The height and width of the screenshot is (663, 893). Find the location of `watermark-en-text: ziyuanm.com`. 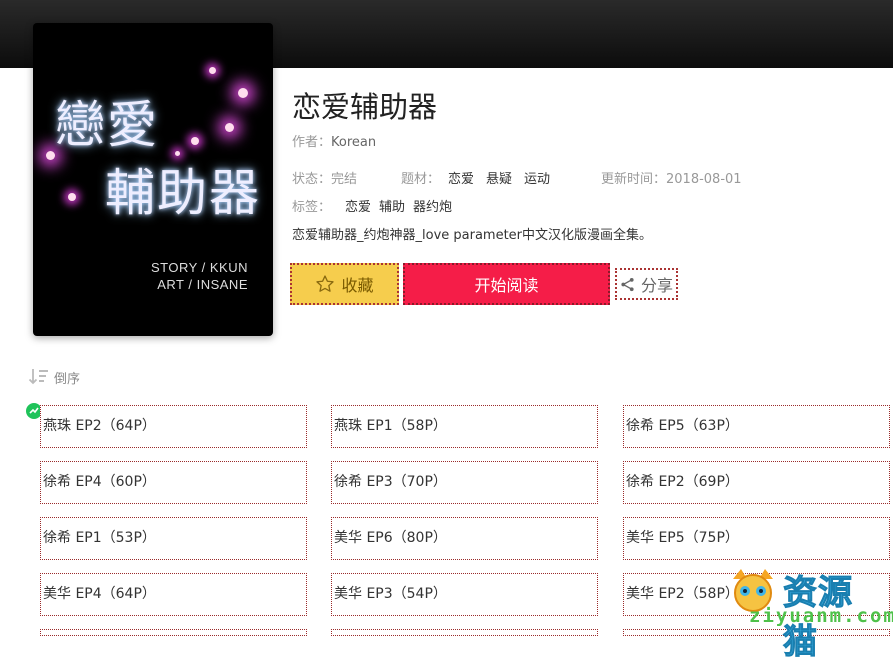

watermark-en-text: ziyuanm.com is located at coordinates (821, 616).